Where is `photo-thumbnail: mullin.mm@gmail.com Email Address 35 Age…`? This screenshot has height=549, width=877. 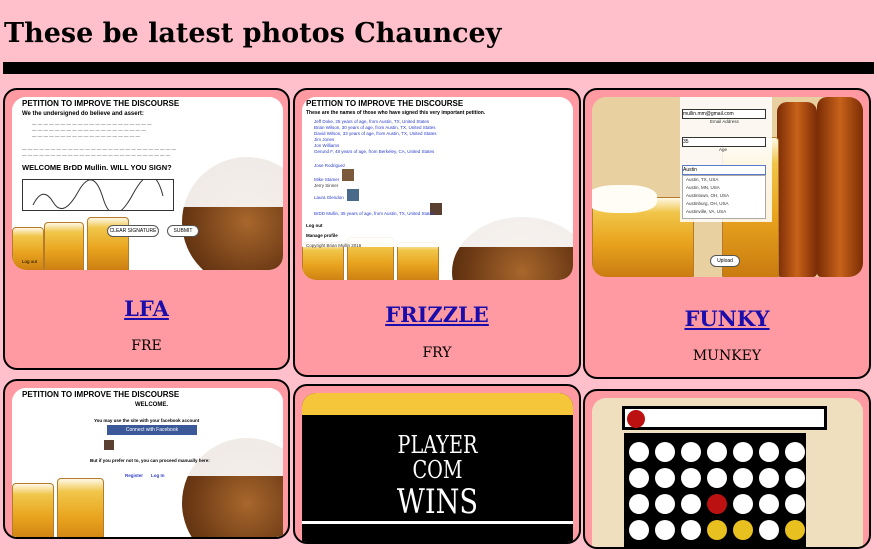
photo-thumbnail: mullin.mm@gmail.com Email Address 35 Age… is located at coordinates (727, 187).